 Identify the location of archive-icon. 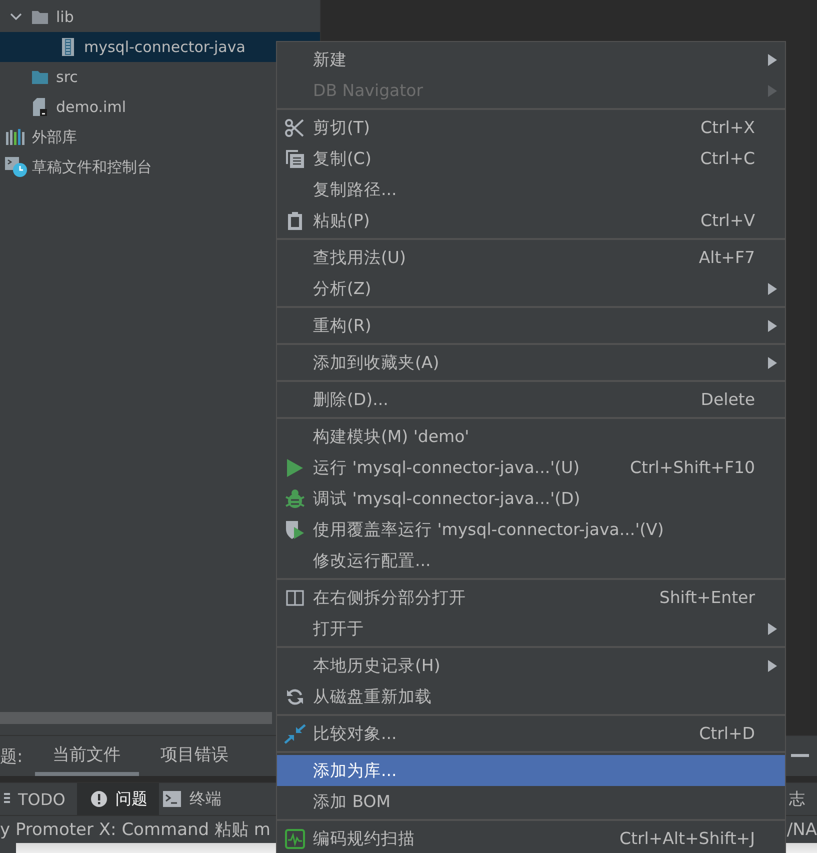
(68, 47).